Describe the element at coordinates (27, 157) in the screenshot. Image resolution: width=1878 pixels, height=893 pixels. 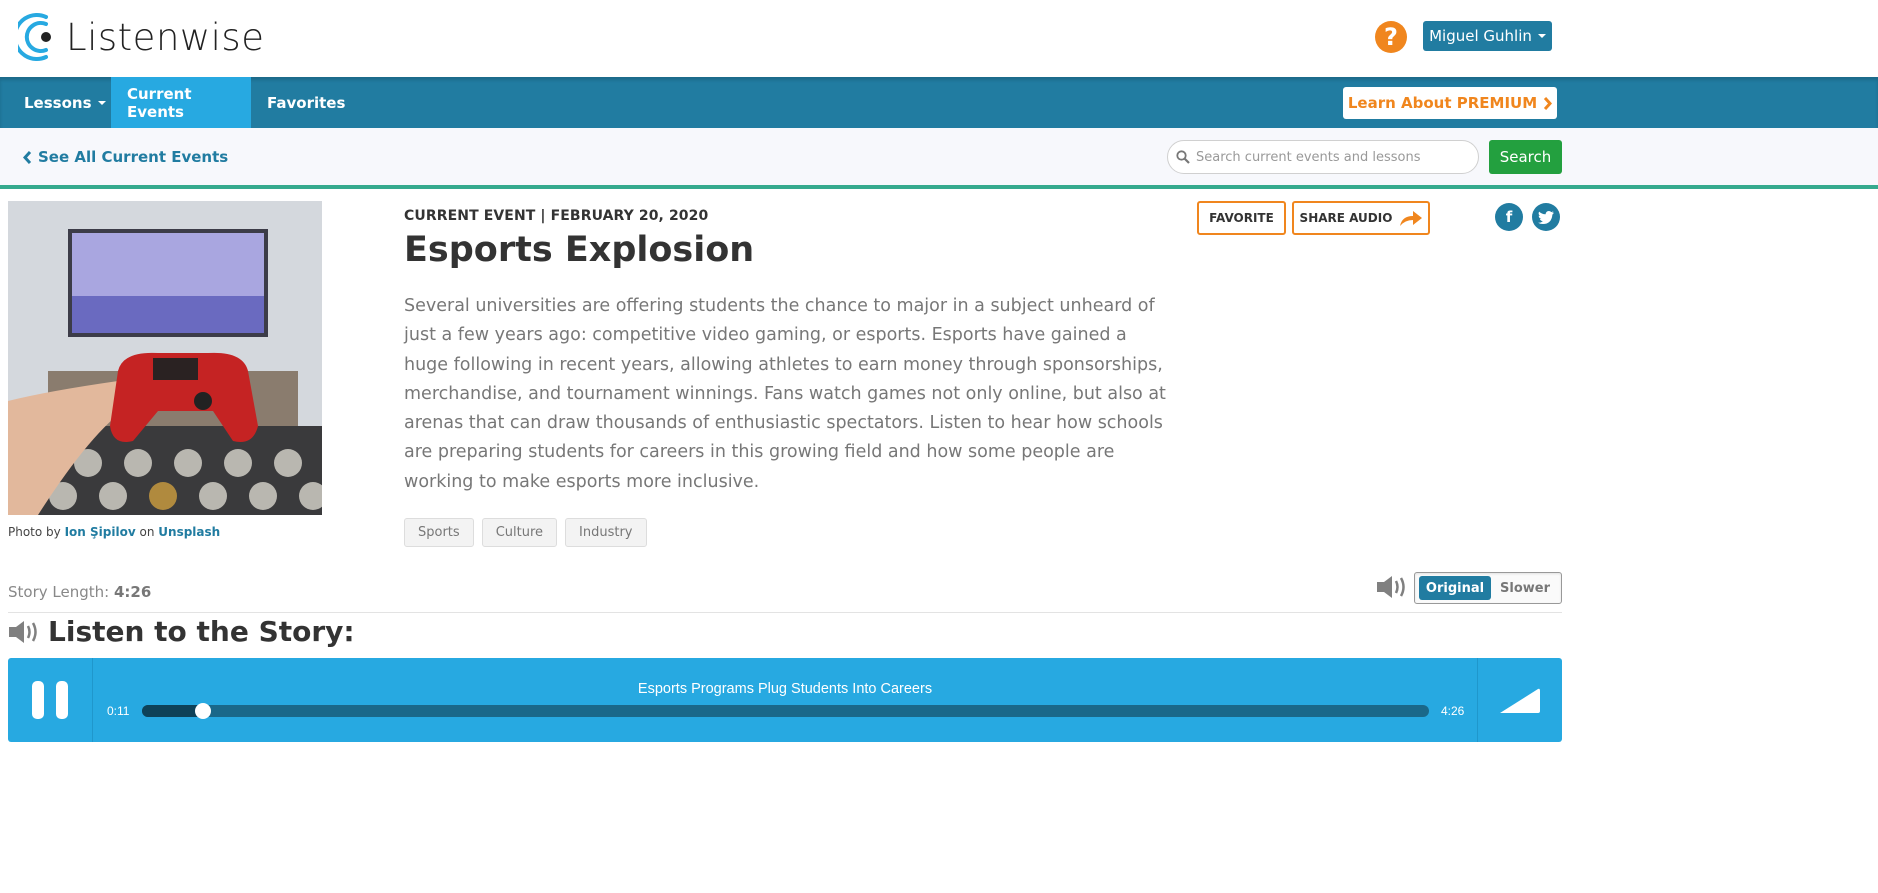
I see `chevron-left-icon` at that location.